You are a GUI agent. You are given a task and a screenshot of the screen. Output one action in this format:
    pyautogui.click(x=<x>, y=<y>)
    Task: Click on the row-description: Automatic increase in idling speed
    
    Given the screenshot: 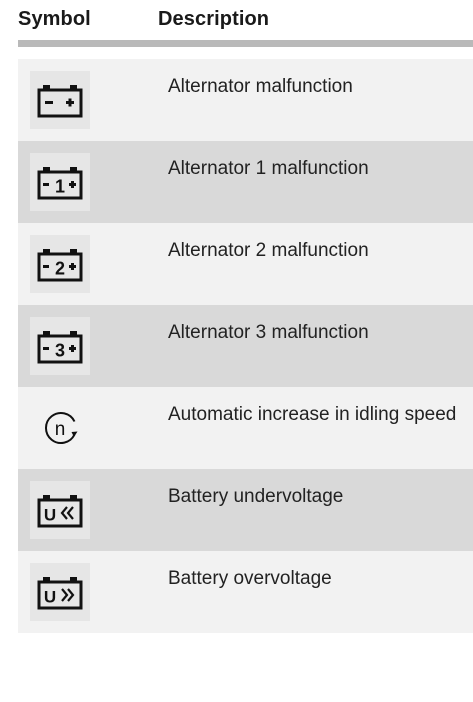 What is the action you would take?
    pyautogui.click(x=312, y=414)
    